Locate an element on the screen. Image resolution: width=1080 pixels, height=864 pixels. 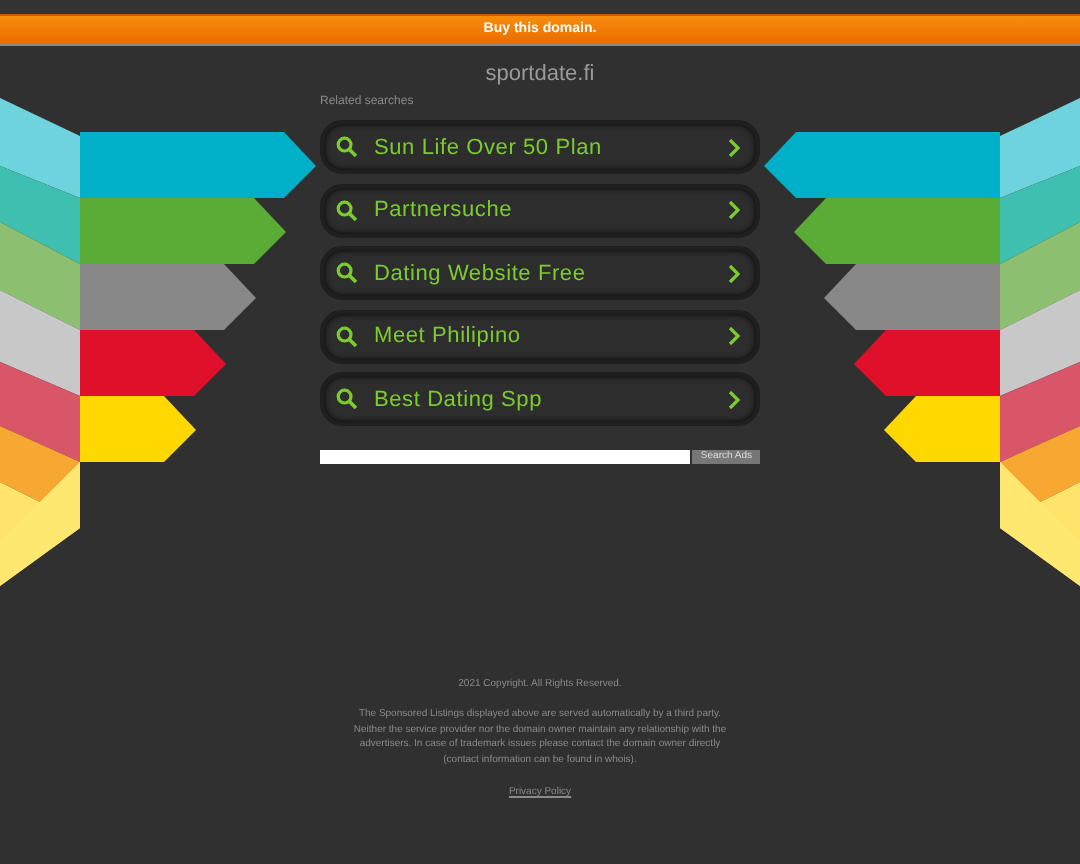
search-result-link: Meet Philipino is located at coordinates (540, 336).